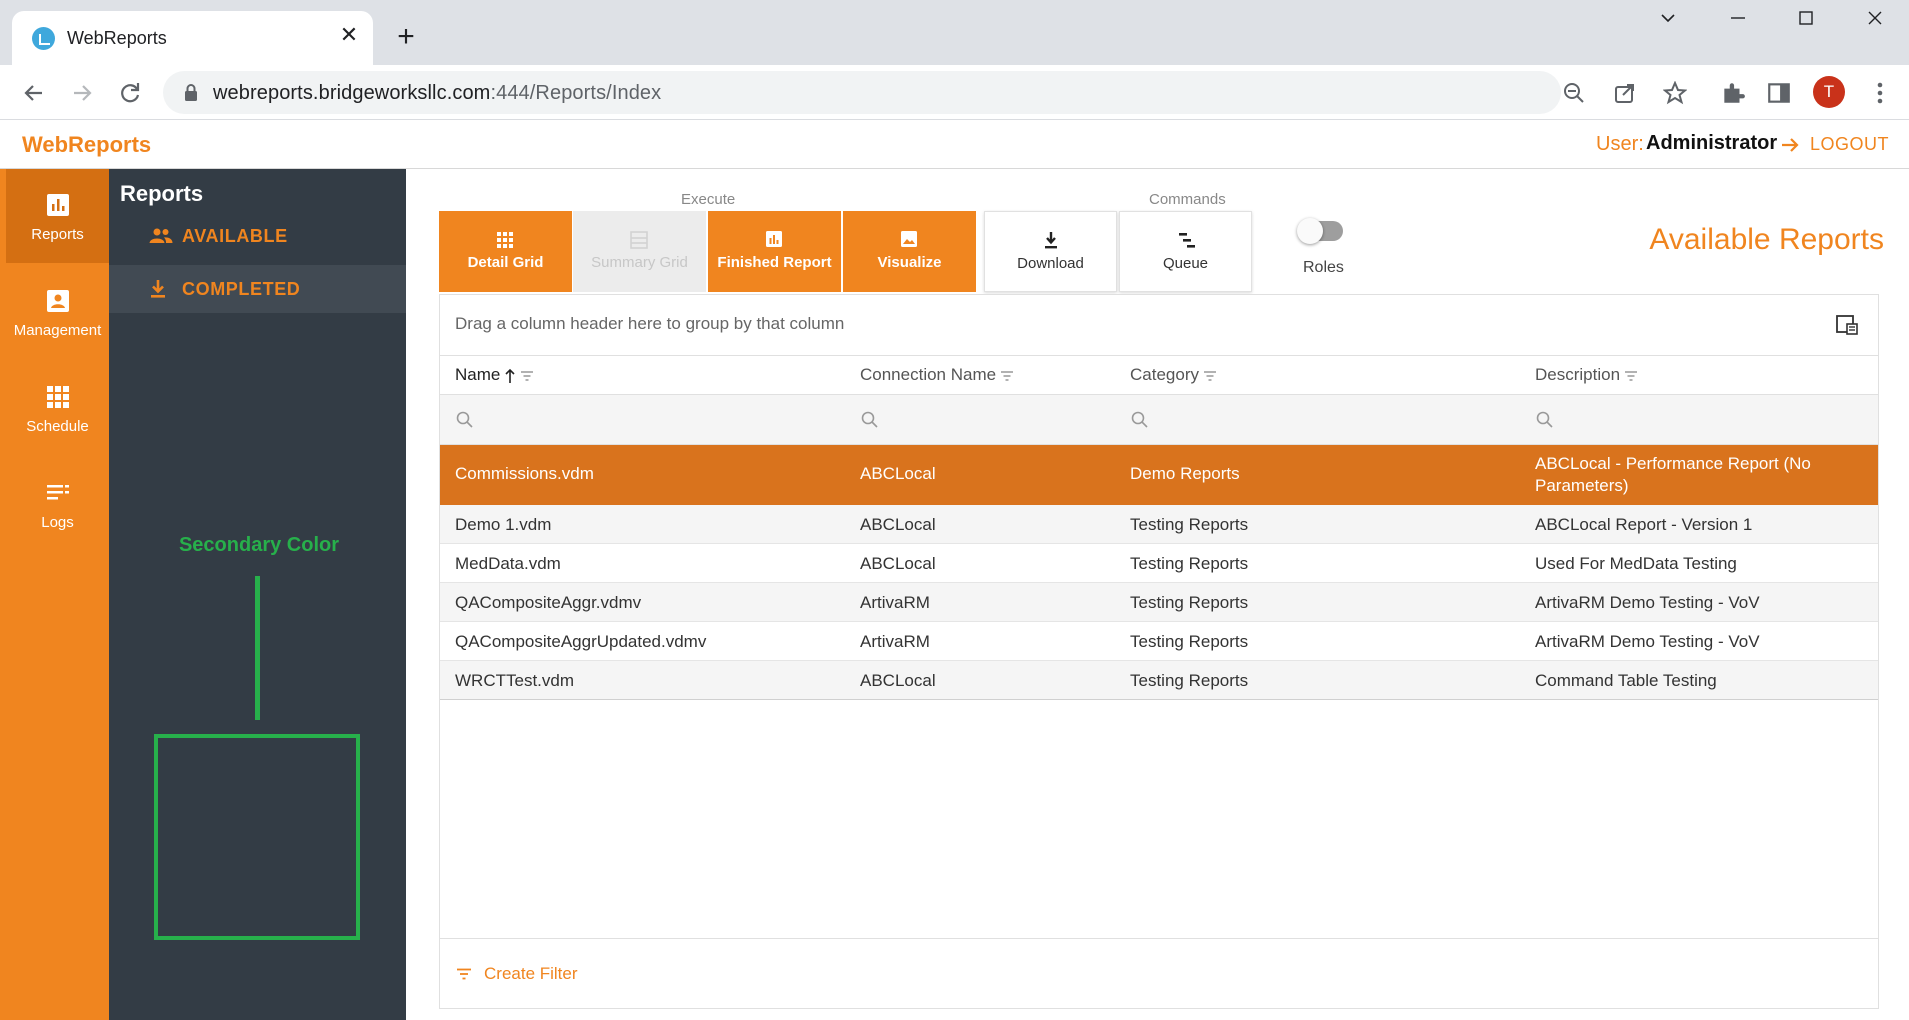 This screenshot has height=1020, width=1909. I want to click on app-header: WebReports User: Administrator LOGOUT, so click(954, 145).